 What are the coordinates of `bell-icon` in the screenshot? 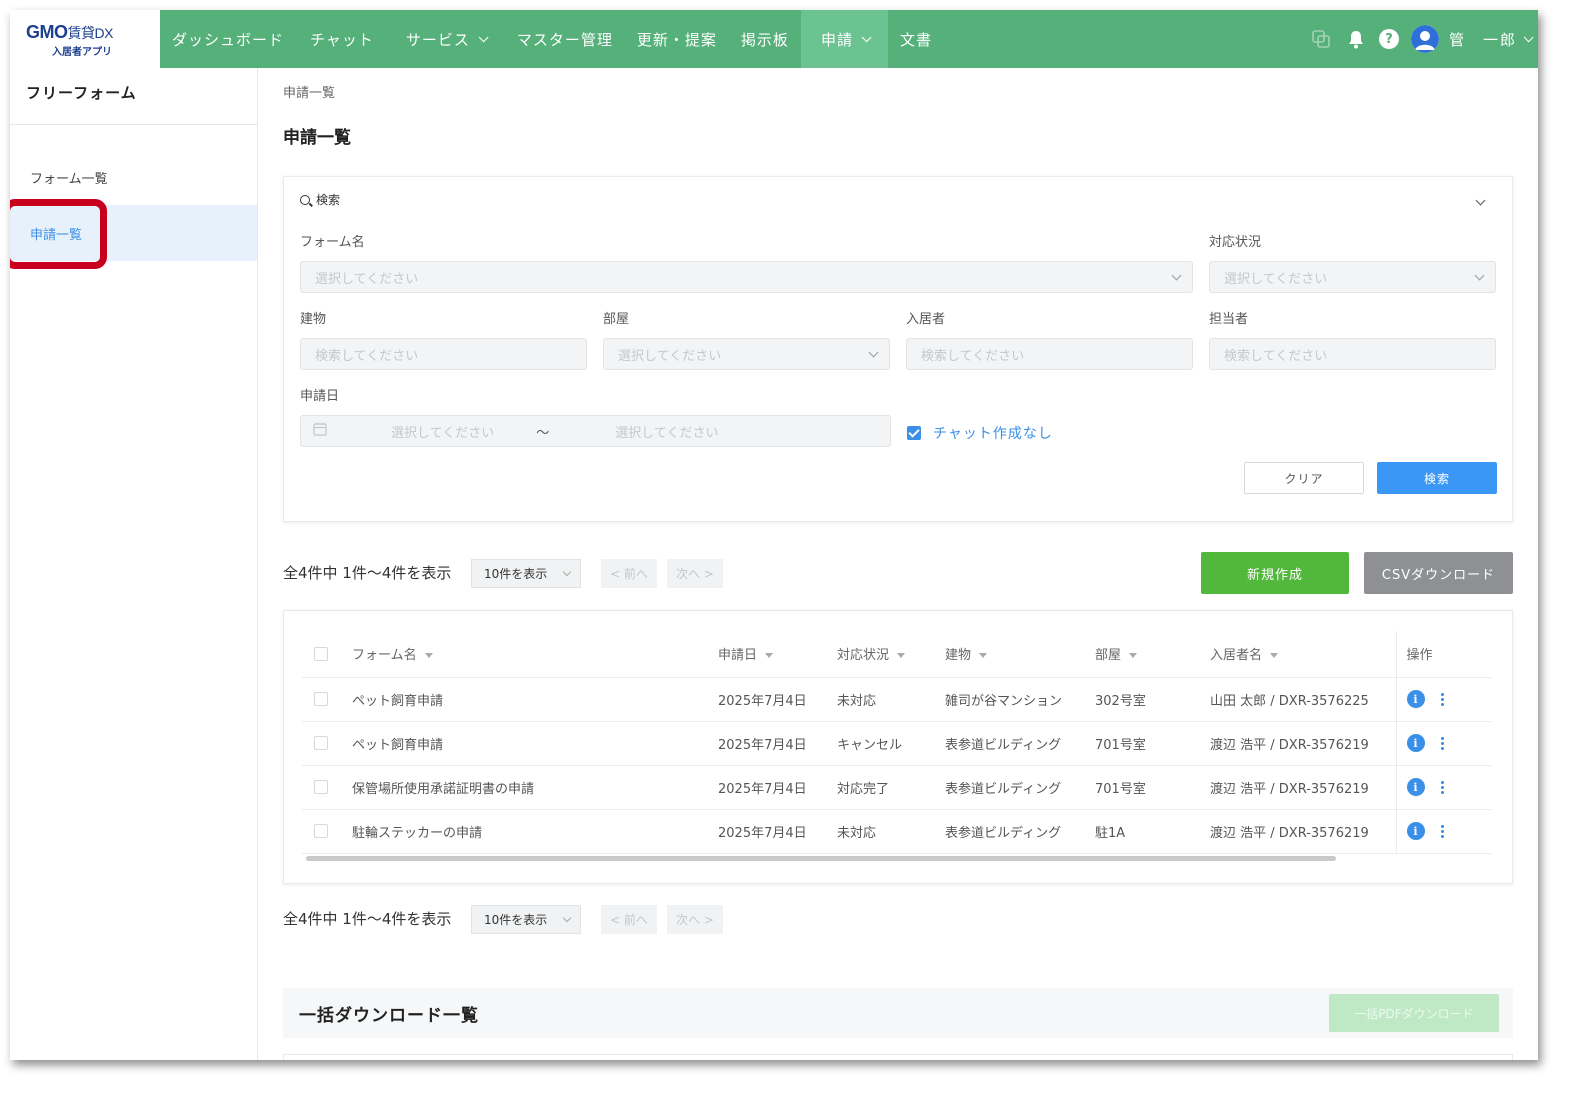 It's located at (1356, 39).